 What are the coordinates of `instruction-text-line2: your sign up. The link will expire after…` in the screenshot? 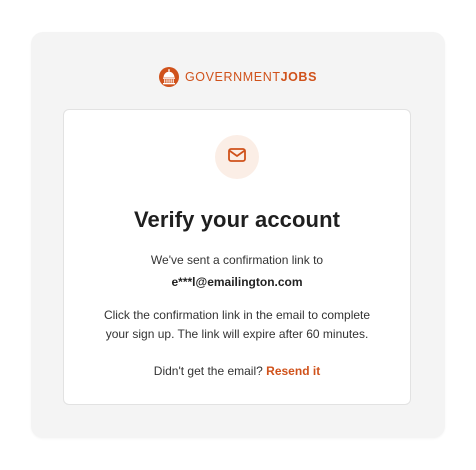 It's located at (237, 334).